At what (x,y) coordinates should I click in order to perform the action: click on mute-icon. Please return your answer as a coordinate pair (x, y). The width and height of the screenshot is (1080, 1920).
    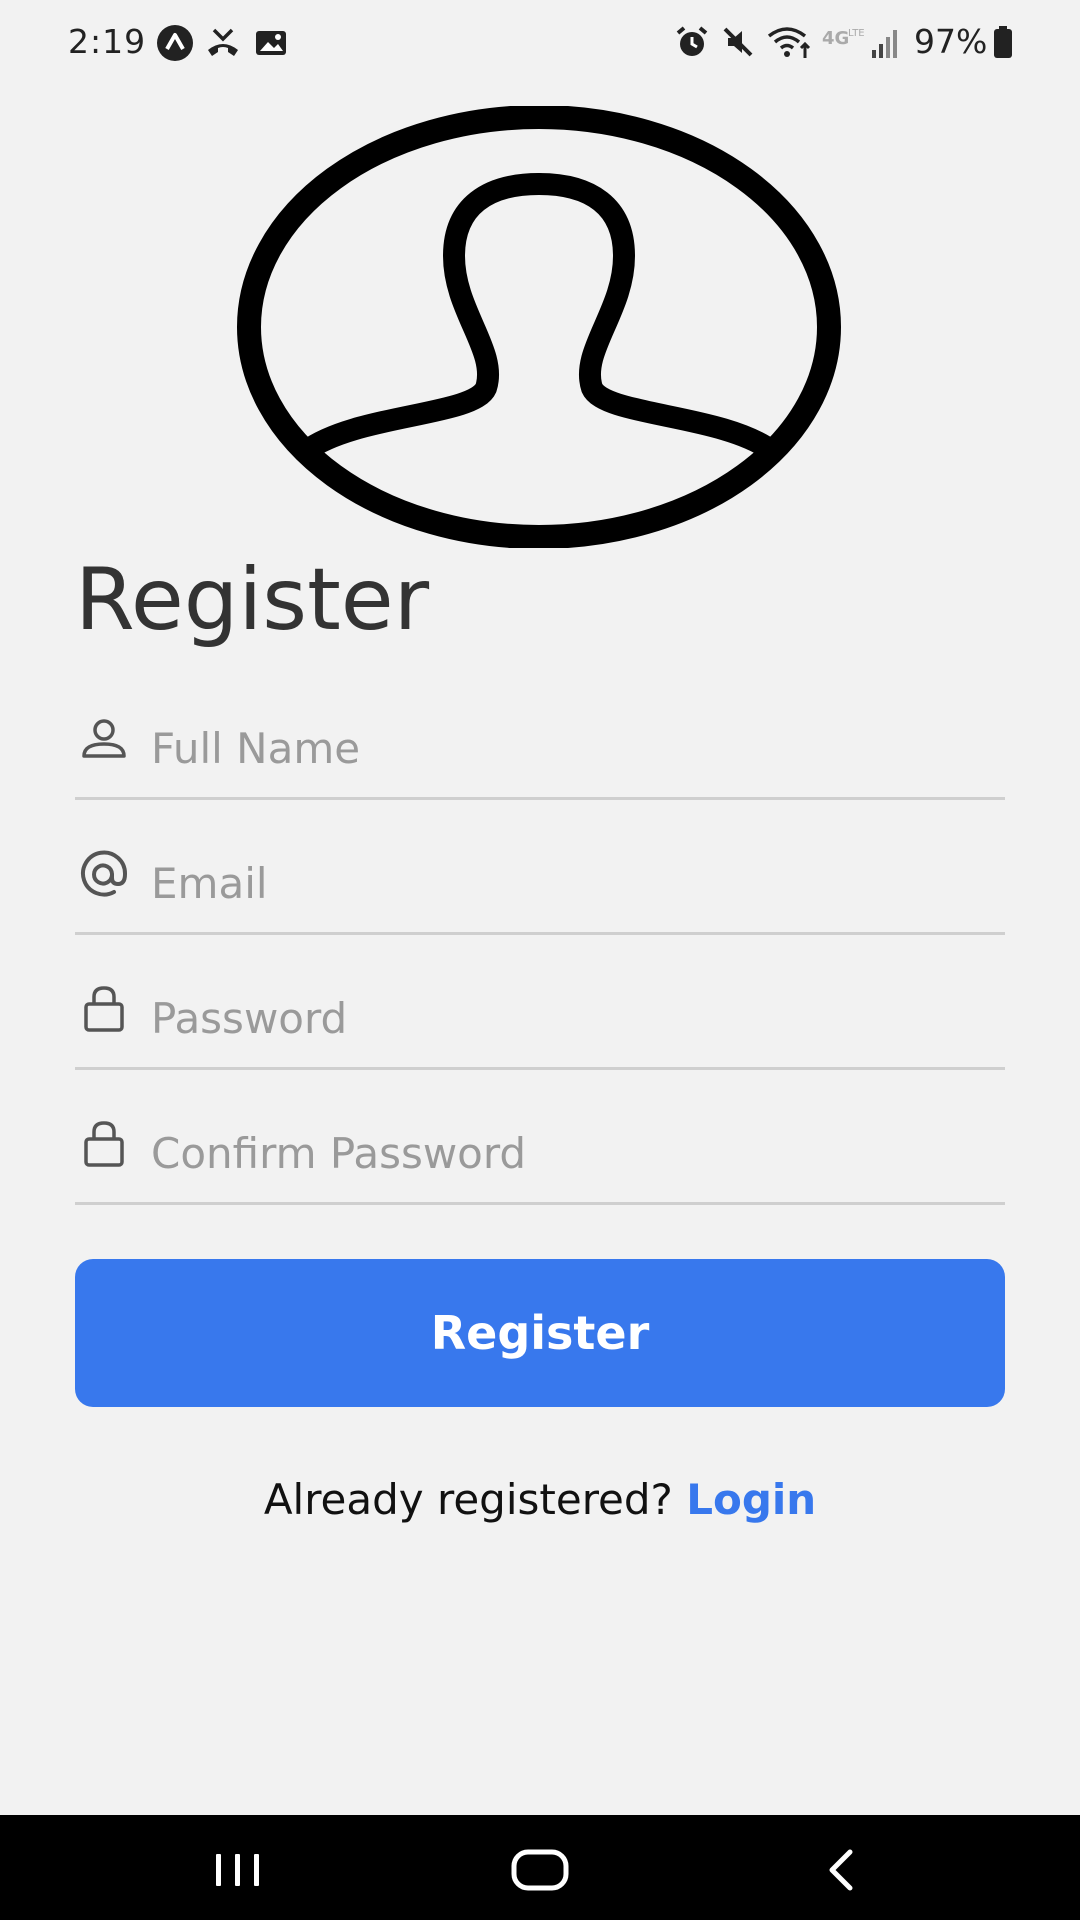
    Looking at the image, I should click on (738, 42).